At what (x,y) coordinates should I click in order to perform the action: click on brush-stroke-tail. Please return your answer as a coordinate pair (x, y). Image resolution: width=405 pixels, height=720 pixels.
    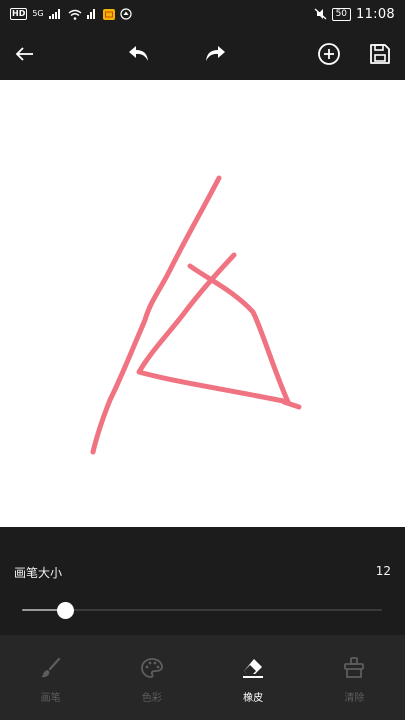
    Looking at the image, I should click on (291, 404).